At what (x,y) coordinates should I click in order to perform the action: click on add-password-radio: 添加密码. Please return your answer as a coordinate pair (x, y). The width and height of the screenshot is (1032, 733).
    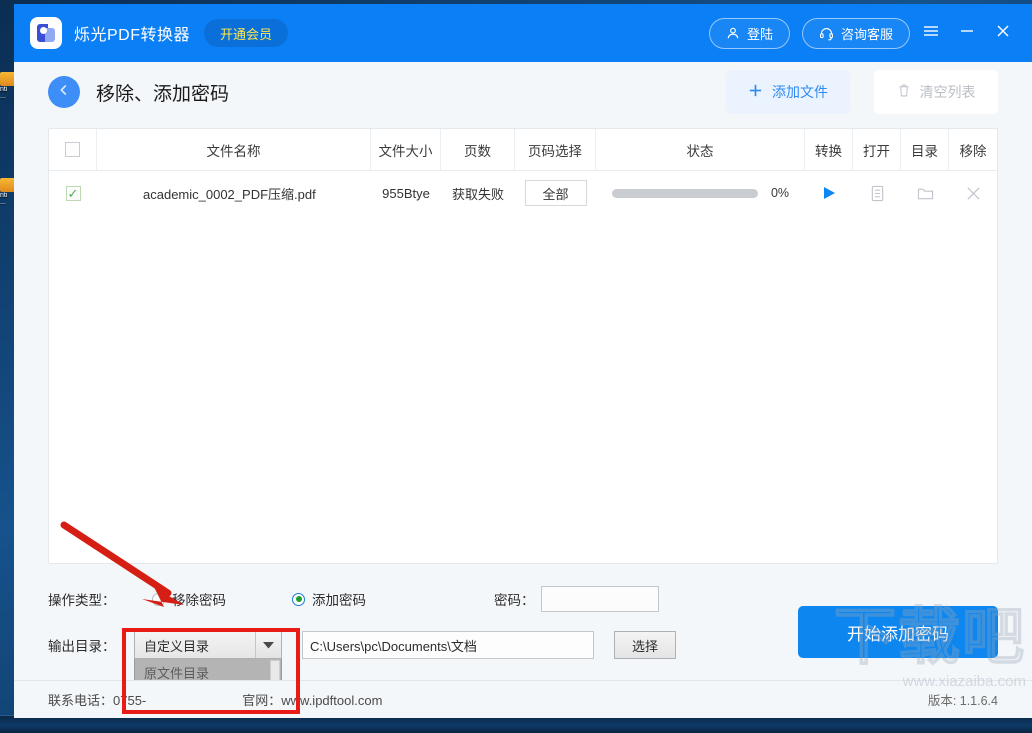
    Looking at the image, I should click on (329, 599).